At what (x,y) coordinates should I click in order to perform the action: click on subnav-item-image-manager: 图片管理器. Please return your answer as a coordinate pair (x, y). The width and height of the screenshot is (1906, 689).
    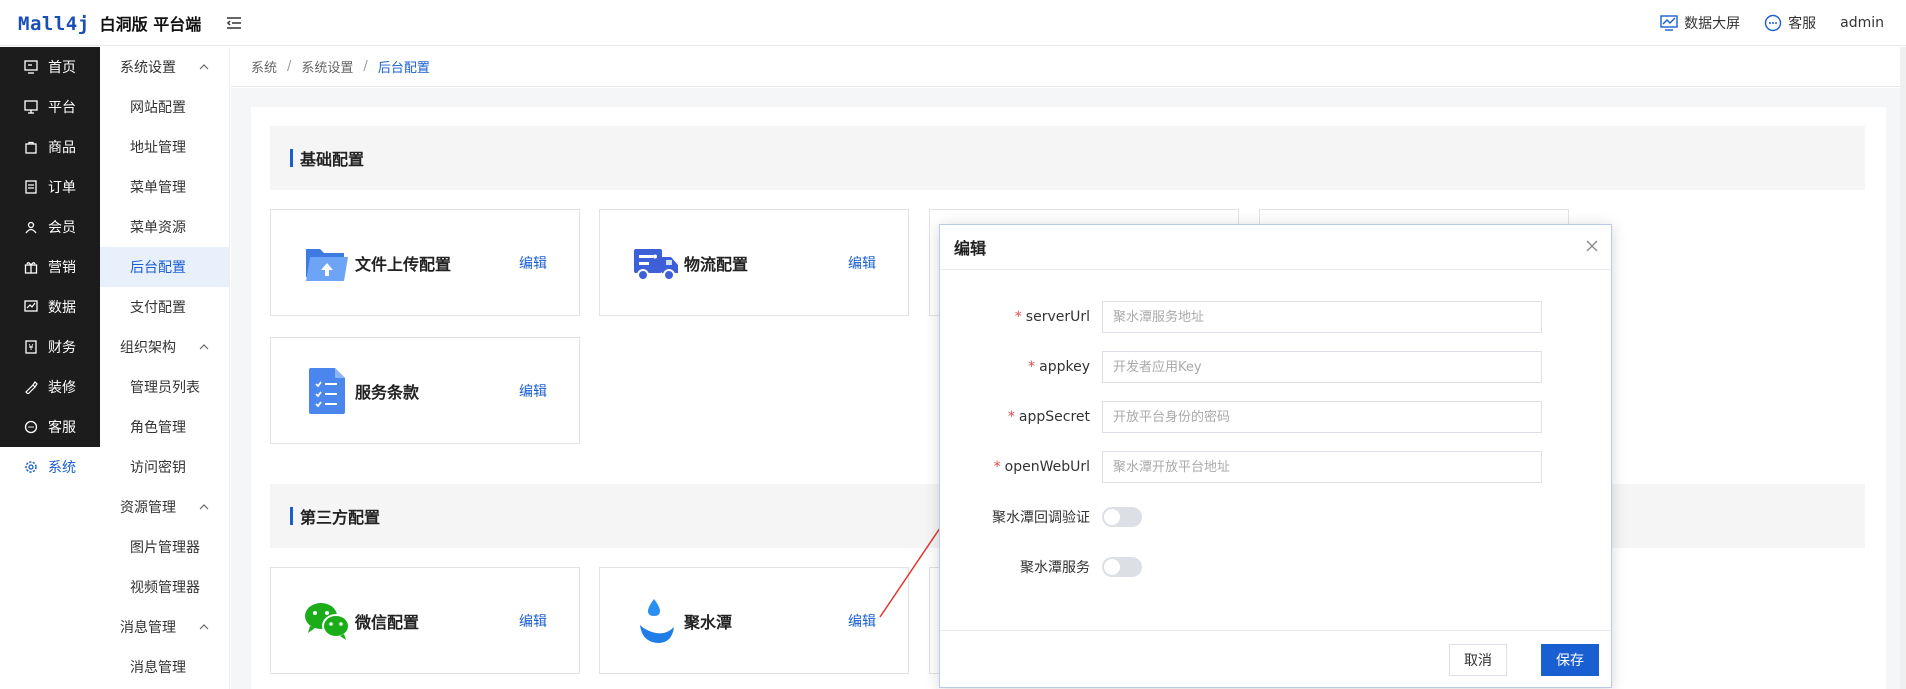
    Looking at the image, I should click on (164, 547).